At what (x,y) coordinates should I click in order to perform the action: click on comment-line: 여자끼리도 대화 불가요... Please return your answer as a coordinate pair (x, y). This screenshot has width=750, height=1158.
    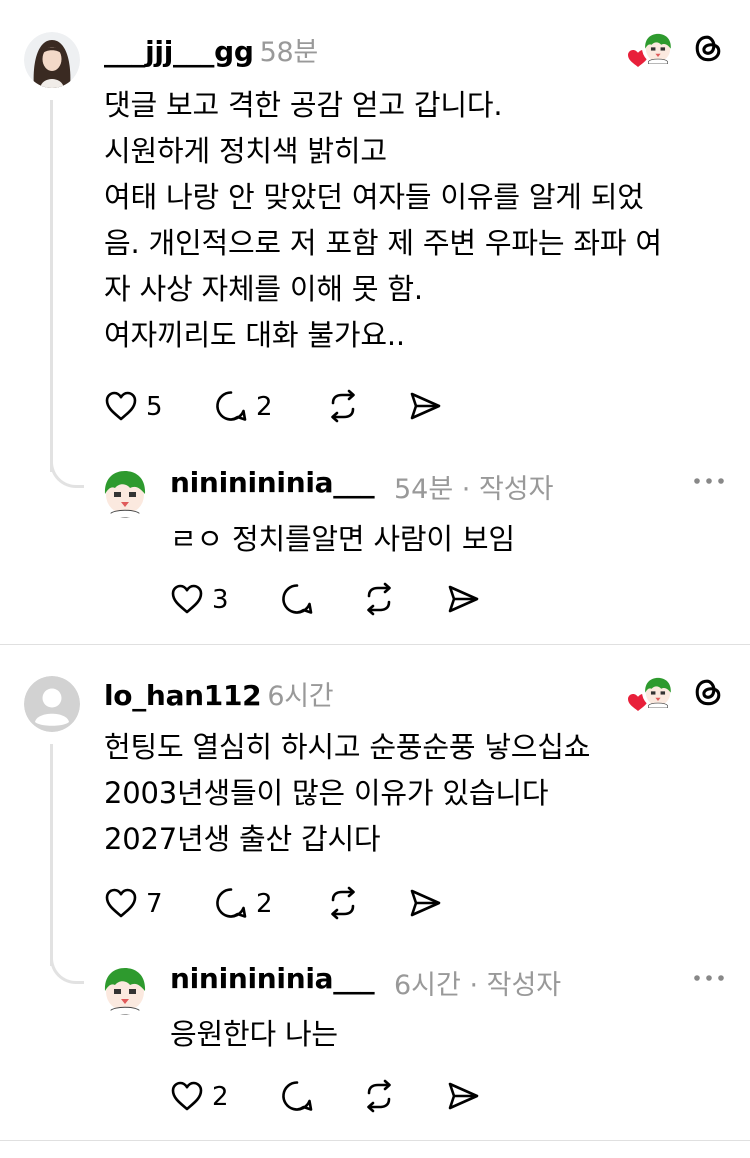
    Looking at the image, I should click on (254, 335).